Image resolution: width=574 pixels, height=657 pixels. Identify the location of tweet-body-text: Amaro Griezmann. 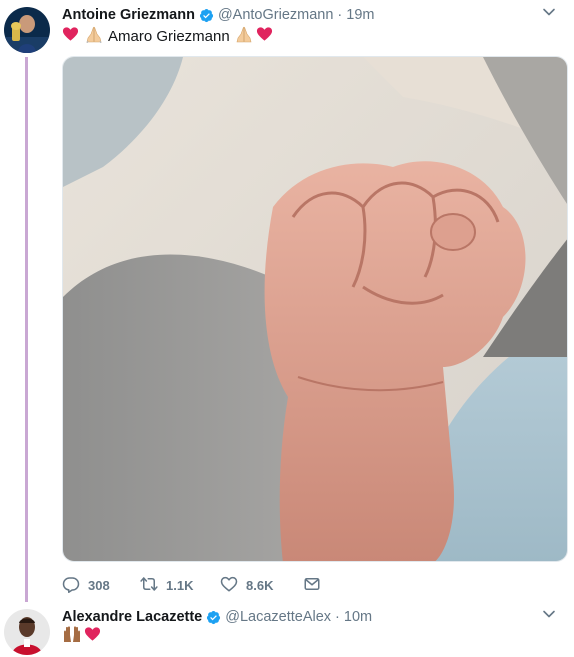
(169, 36).